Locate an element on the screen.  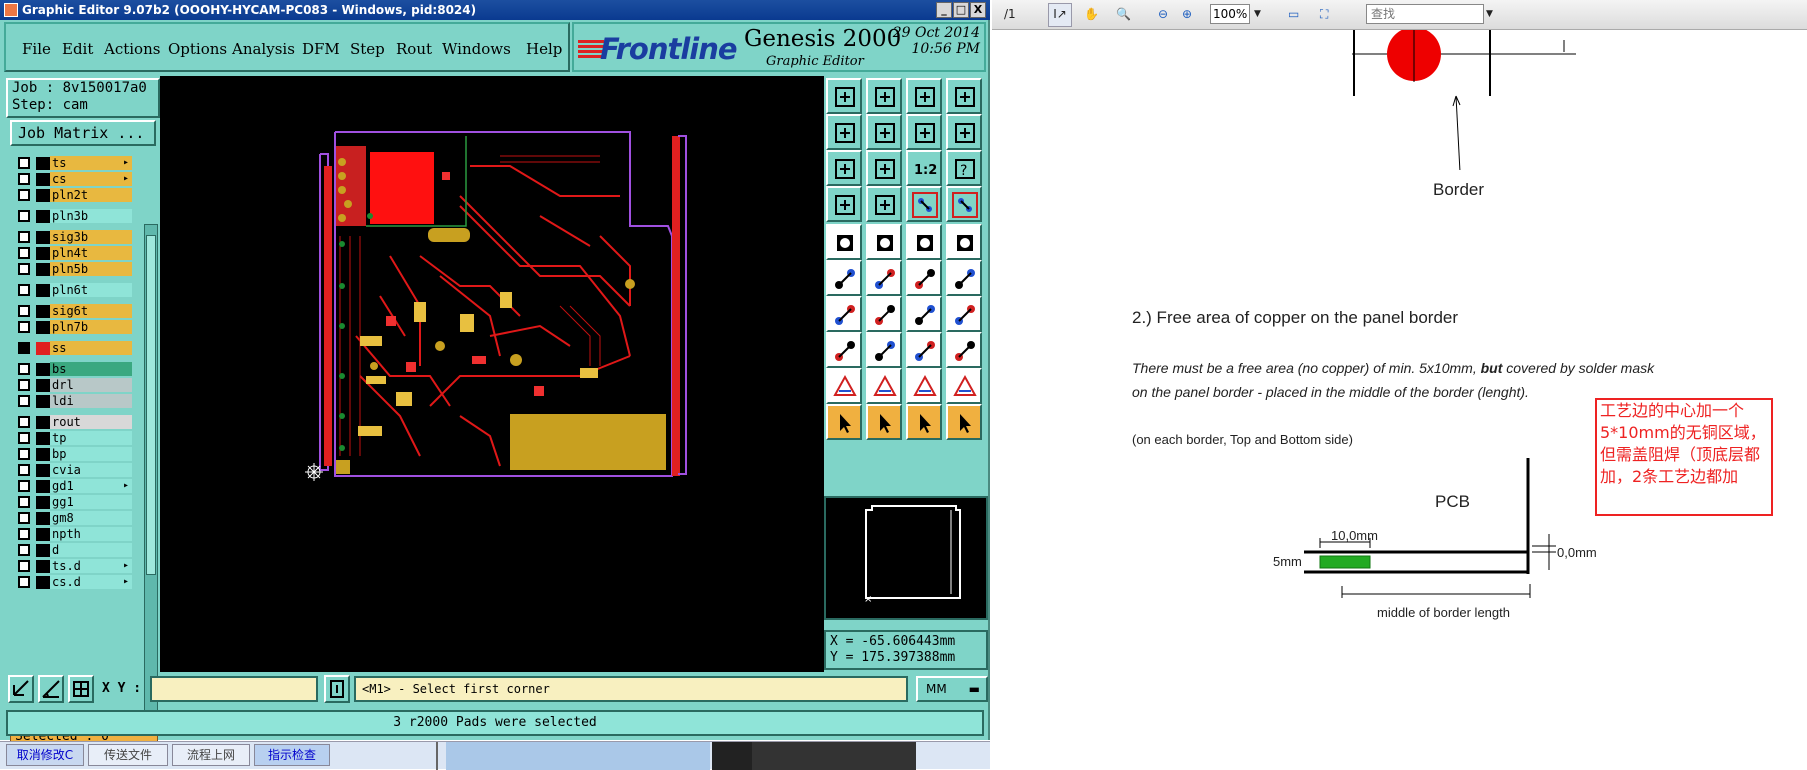
layer-row: bs is located at coordinates (73, 369).